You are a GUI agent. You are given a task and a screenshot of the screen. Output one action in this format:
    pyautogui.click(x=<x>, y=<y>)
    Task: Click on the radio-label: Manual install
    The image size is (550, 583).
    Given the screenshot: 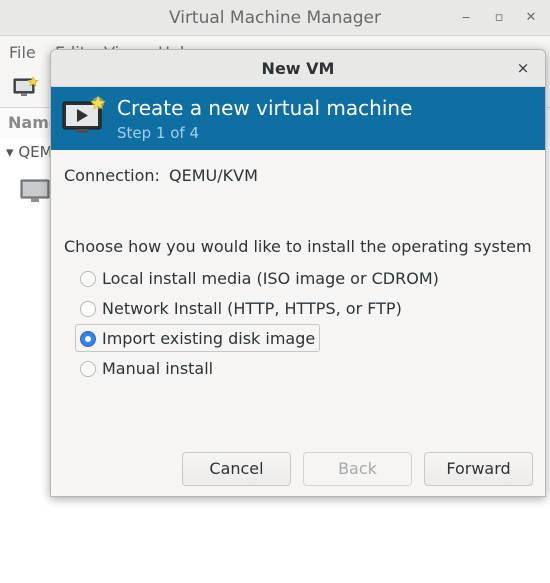 What is the action you would take?
    pyautogui.click(x=158, y=368)
    